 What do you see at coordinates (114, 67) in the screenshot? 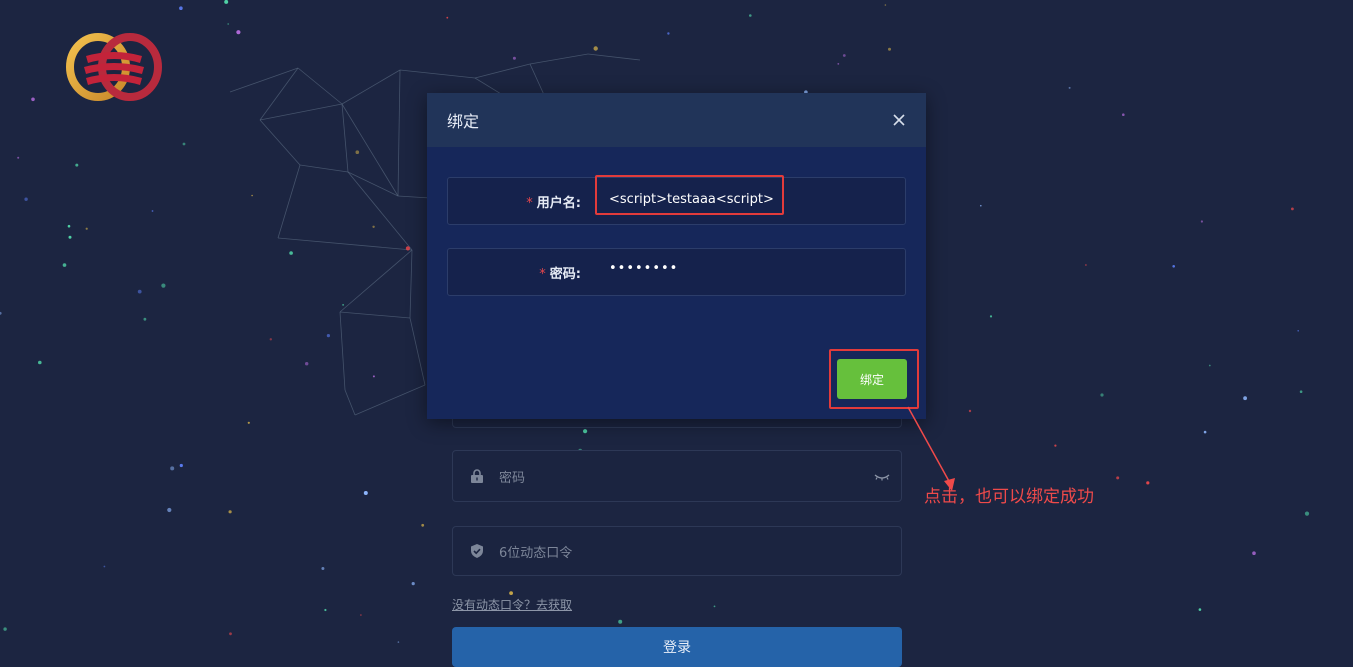
I see `brand-logo` at bounding box center [114, 67].